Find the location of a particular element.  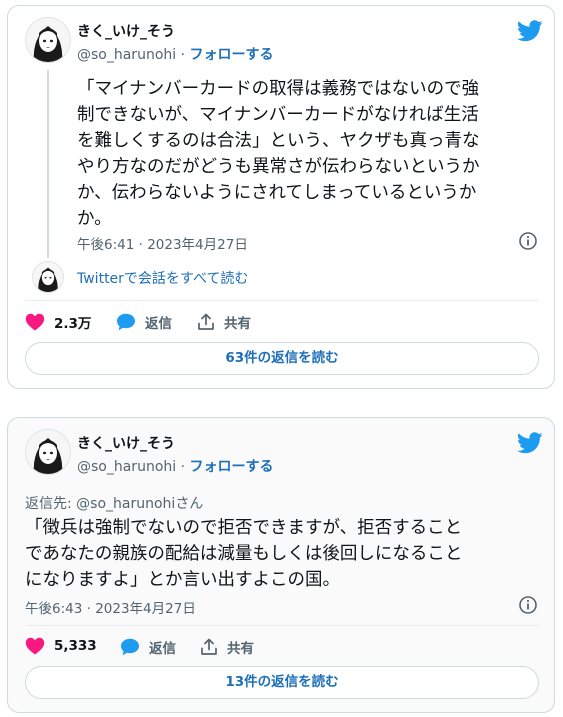

reply-to-handle: @so_harunohi is located at coordinates (125, 504).